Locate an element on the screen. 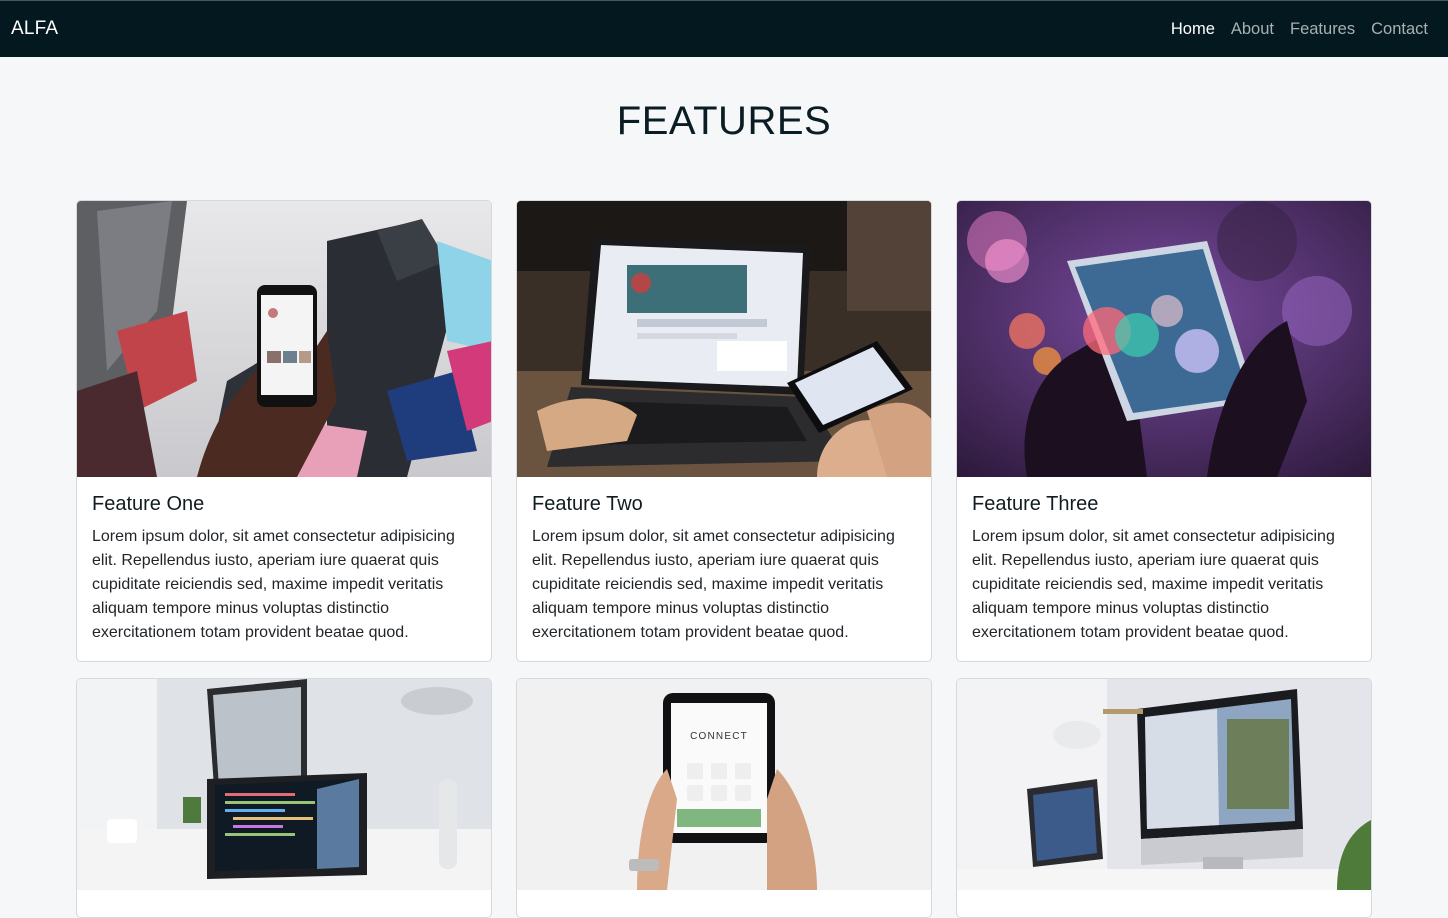 The width and height of the screenshot is (1448, 918). card-title: Feature Two is located at coordinates (587, 504).